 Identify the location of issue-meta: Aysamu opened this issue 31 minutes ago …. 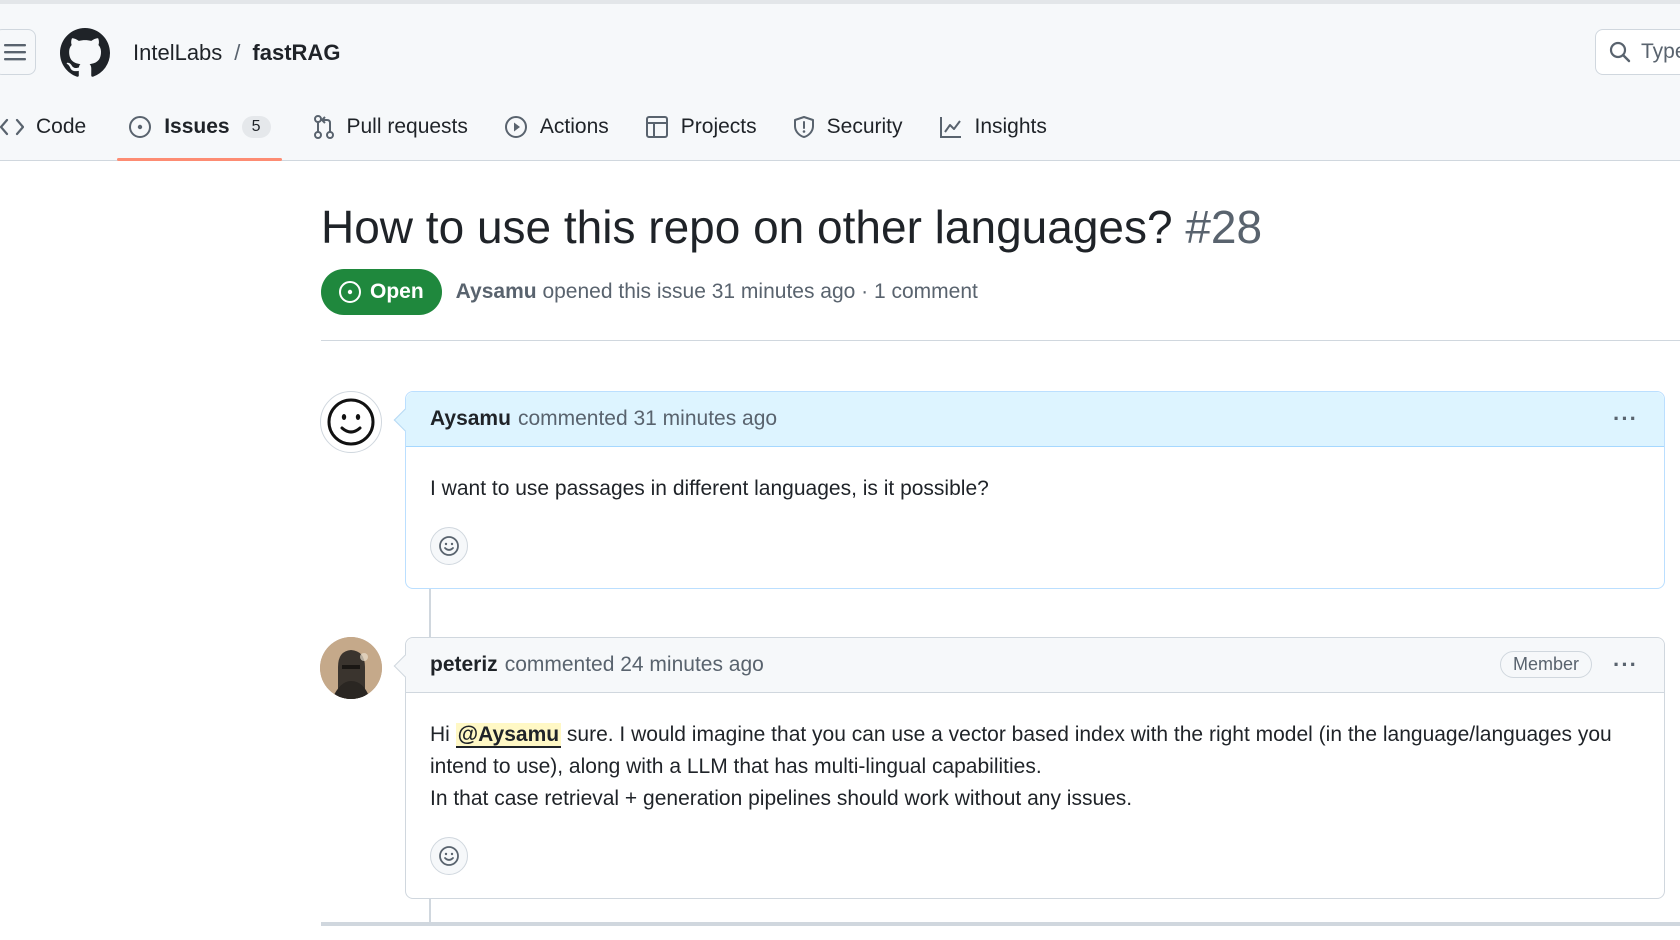
(717, 292).